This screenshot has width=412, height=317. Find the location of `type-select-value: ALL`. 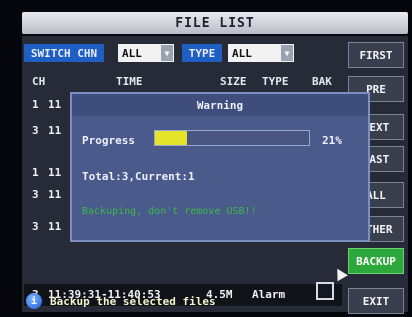

type-select-value: ALL is located at coordinates (242, 53).